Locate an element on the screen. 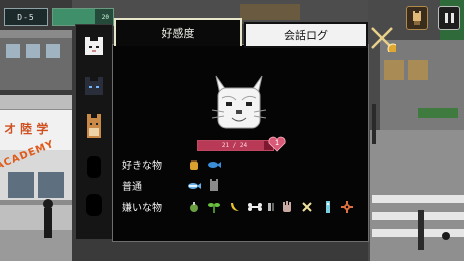 This screenshot has width=464, height=261. wall-sign: オ 陸 学 is located at coordinates (26, 129).